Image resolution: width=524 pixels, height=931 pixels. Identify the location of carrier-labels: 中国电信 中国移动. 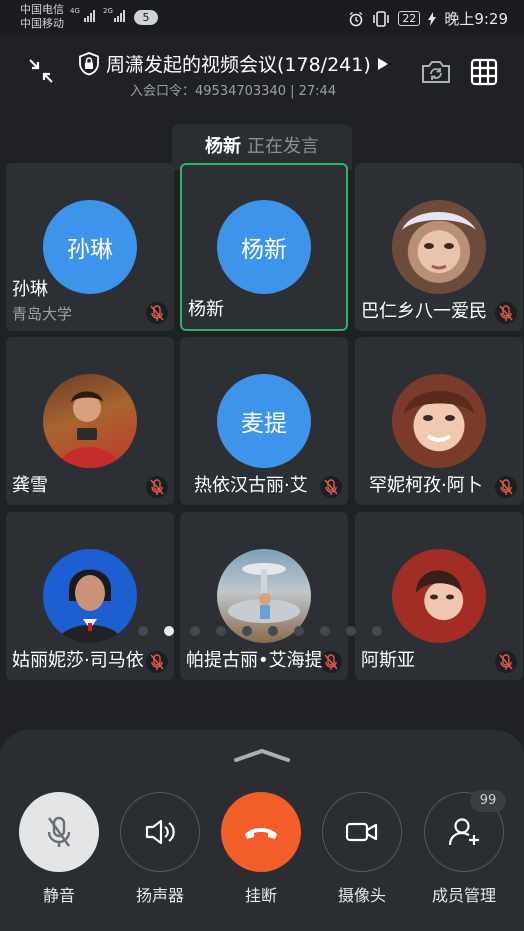
(42, 17).